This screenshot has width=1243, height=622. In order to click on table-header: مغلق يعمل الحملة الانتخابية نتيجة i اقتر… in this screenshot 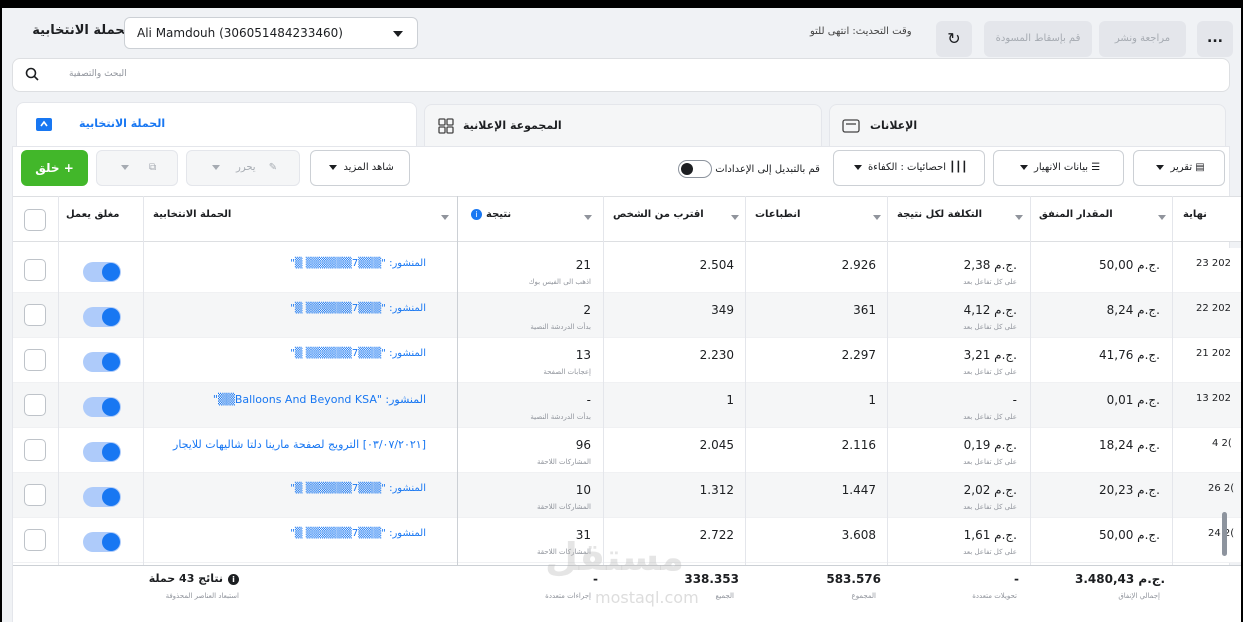, I will do `click(627, 219)`.